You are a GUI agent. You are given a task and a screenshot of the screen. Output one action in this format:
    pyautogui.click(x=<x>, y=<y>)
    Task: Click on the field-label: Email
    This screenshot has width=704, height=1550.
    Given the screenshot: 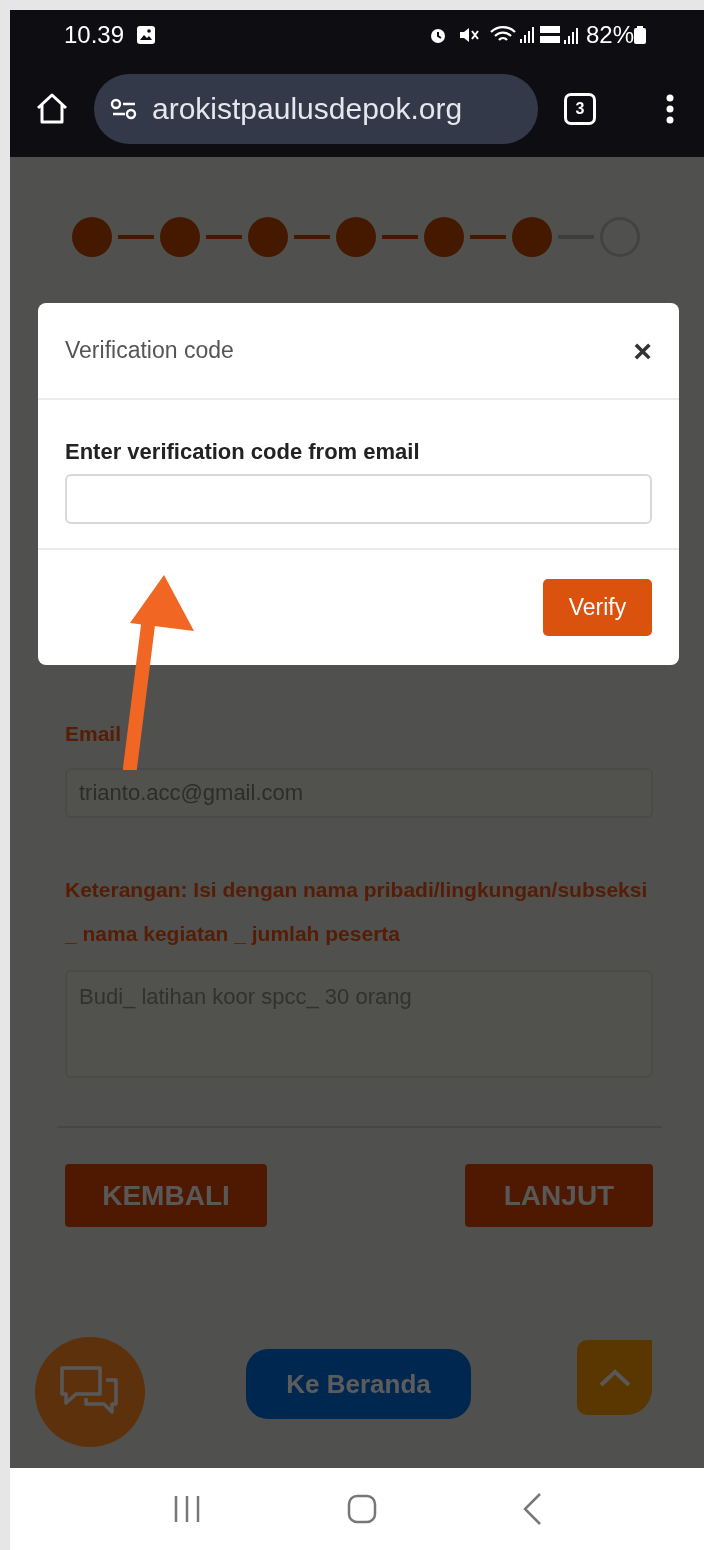 What is the action you would take?
    pyautogui.click(x=94, y=734)
    